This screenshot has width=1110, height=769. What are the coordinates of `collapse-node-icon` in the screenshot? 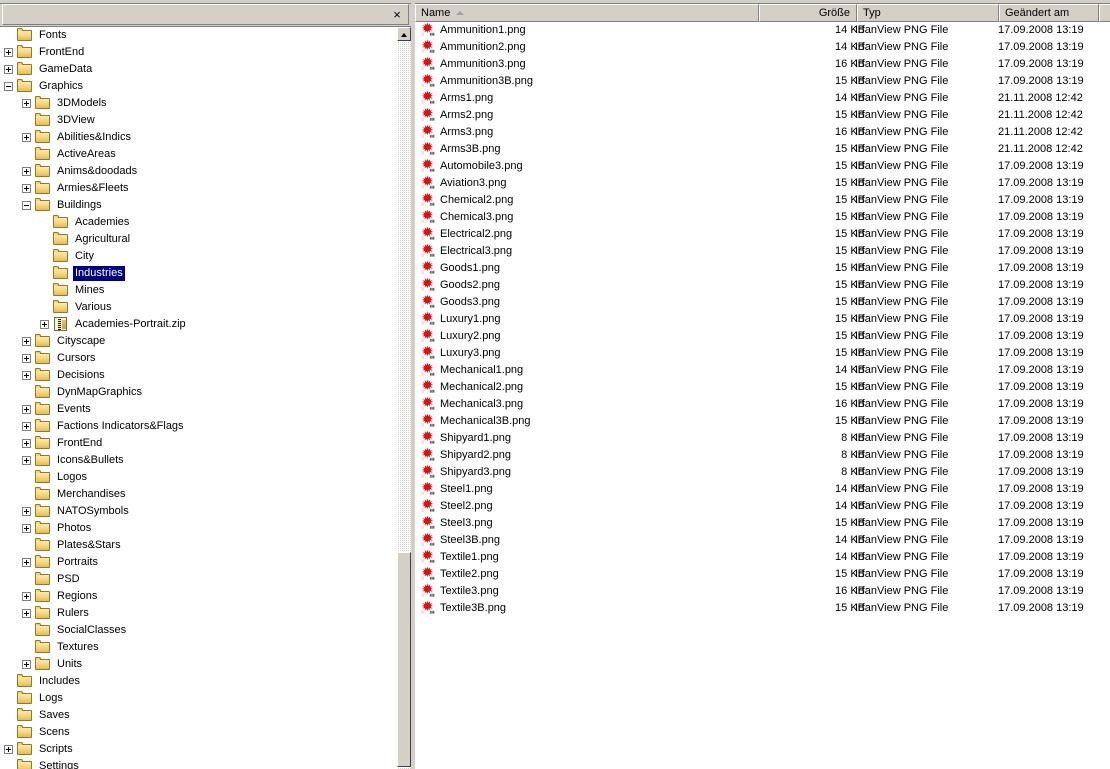 It's located at (26, 205).